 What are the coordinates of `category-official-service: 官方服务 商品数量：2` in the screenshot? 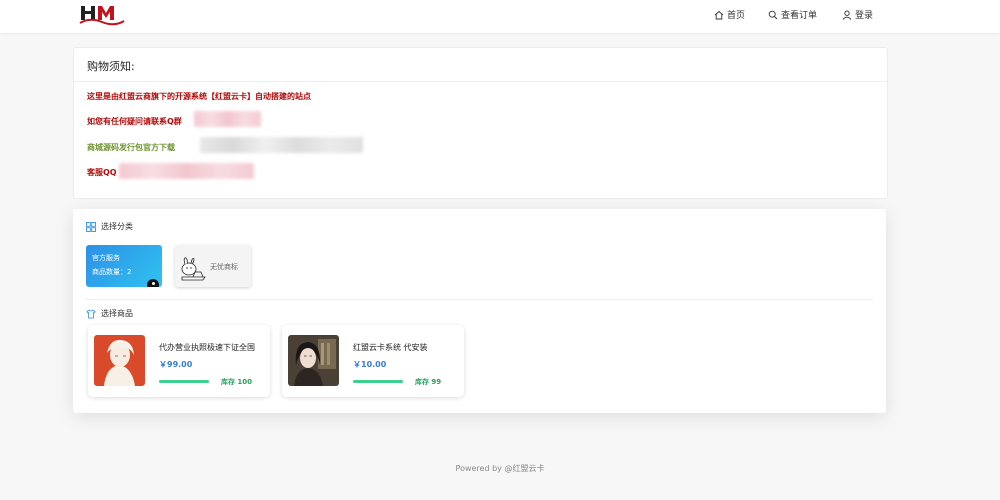 It's located at (124, 266).